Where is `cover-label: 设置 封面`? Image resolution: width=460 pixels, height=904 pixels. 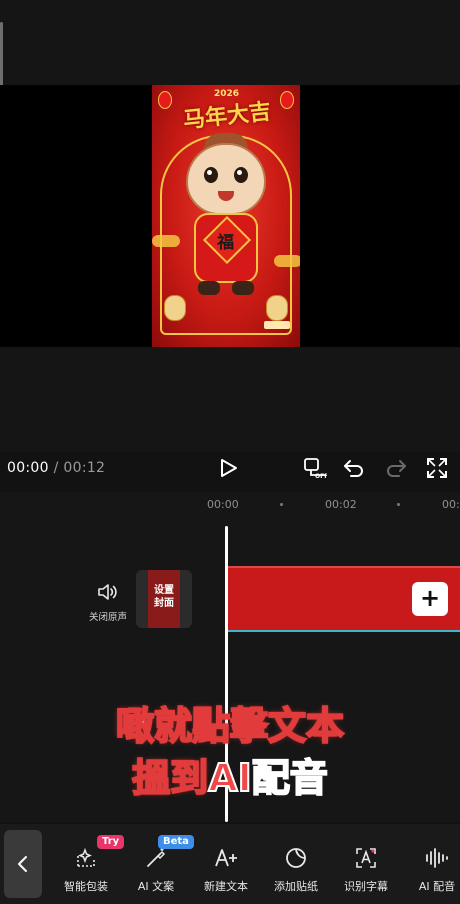 cover-label: 设置 封面 is located at coordinates (164, 597).